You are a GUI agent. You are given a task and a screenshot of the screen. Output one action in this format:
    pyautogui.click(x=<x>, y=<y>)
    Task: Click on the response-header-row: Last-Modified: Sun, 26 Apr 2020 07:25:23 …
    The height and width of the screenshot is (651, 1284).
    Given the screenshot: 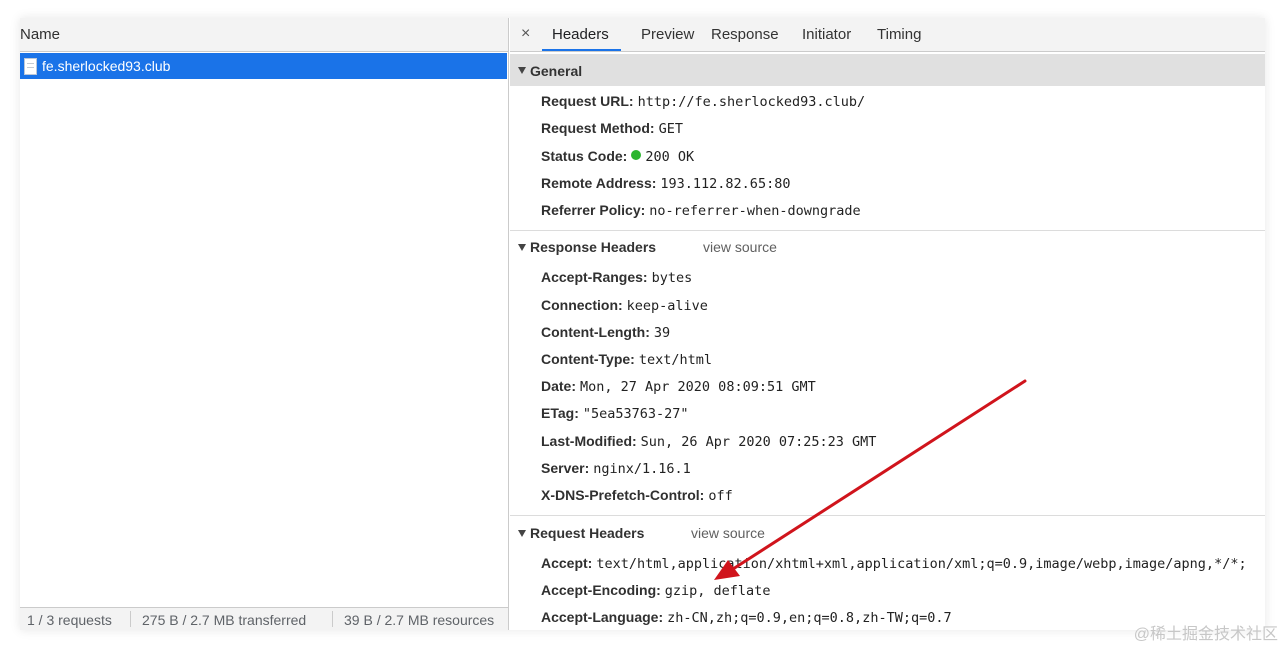 What is the action you would take?
    pyautogui.click(x=709, y=441)
    